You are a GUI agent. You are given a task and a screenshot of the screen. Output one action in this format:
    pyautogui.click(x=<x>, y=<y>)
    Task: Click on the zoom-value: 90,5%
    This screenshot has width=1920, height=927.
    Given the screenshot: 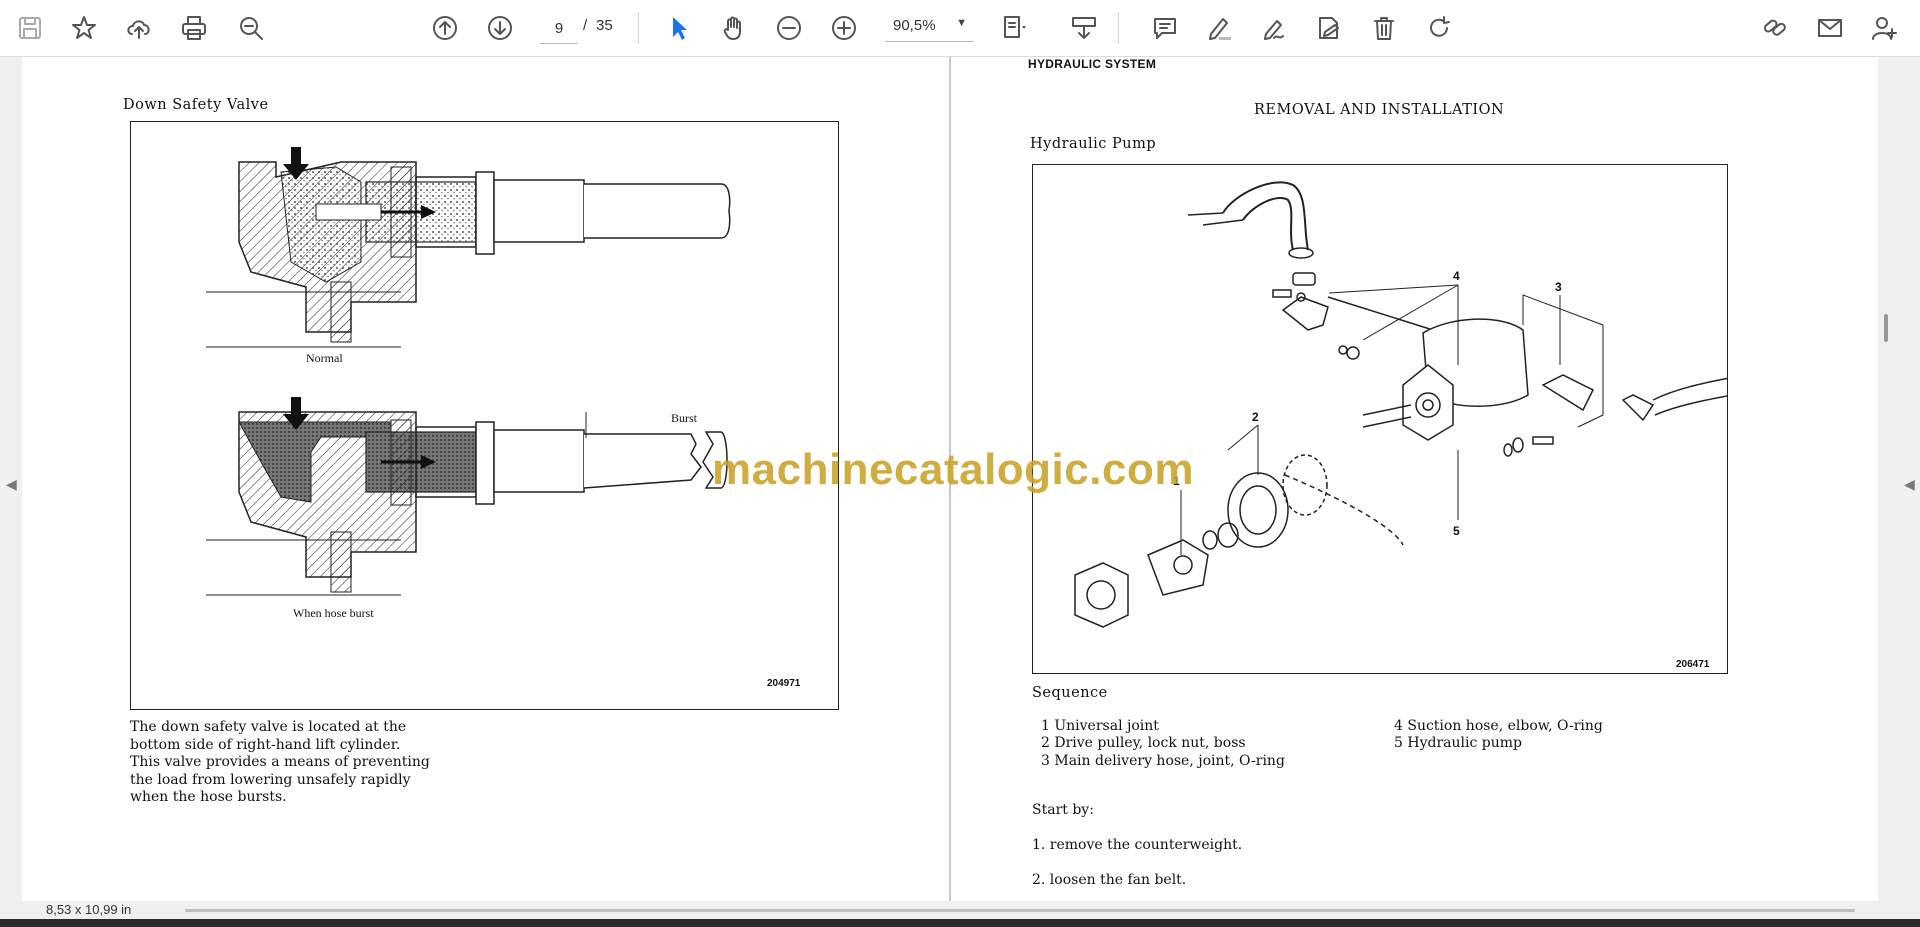 What is the action you would take?
    pyautogui.click(x=914, y=25)
    